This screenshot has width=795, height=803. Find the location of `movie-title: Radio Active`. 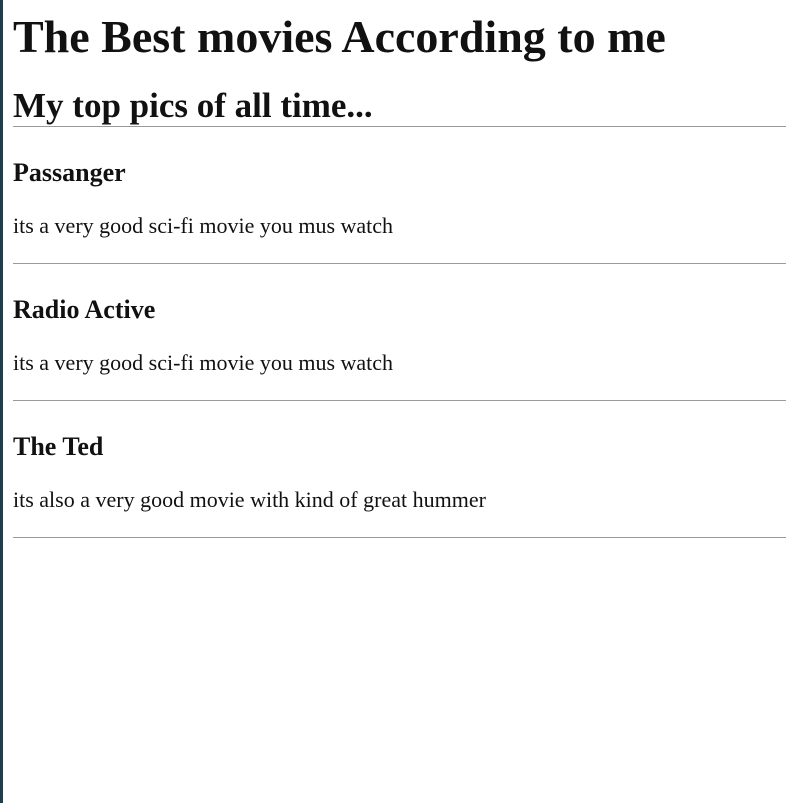

movie-title: Radio Active is located at coordinates (84, 309).